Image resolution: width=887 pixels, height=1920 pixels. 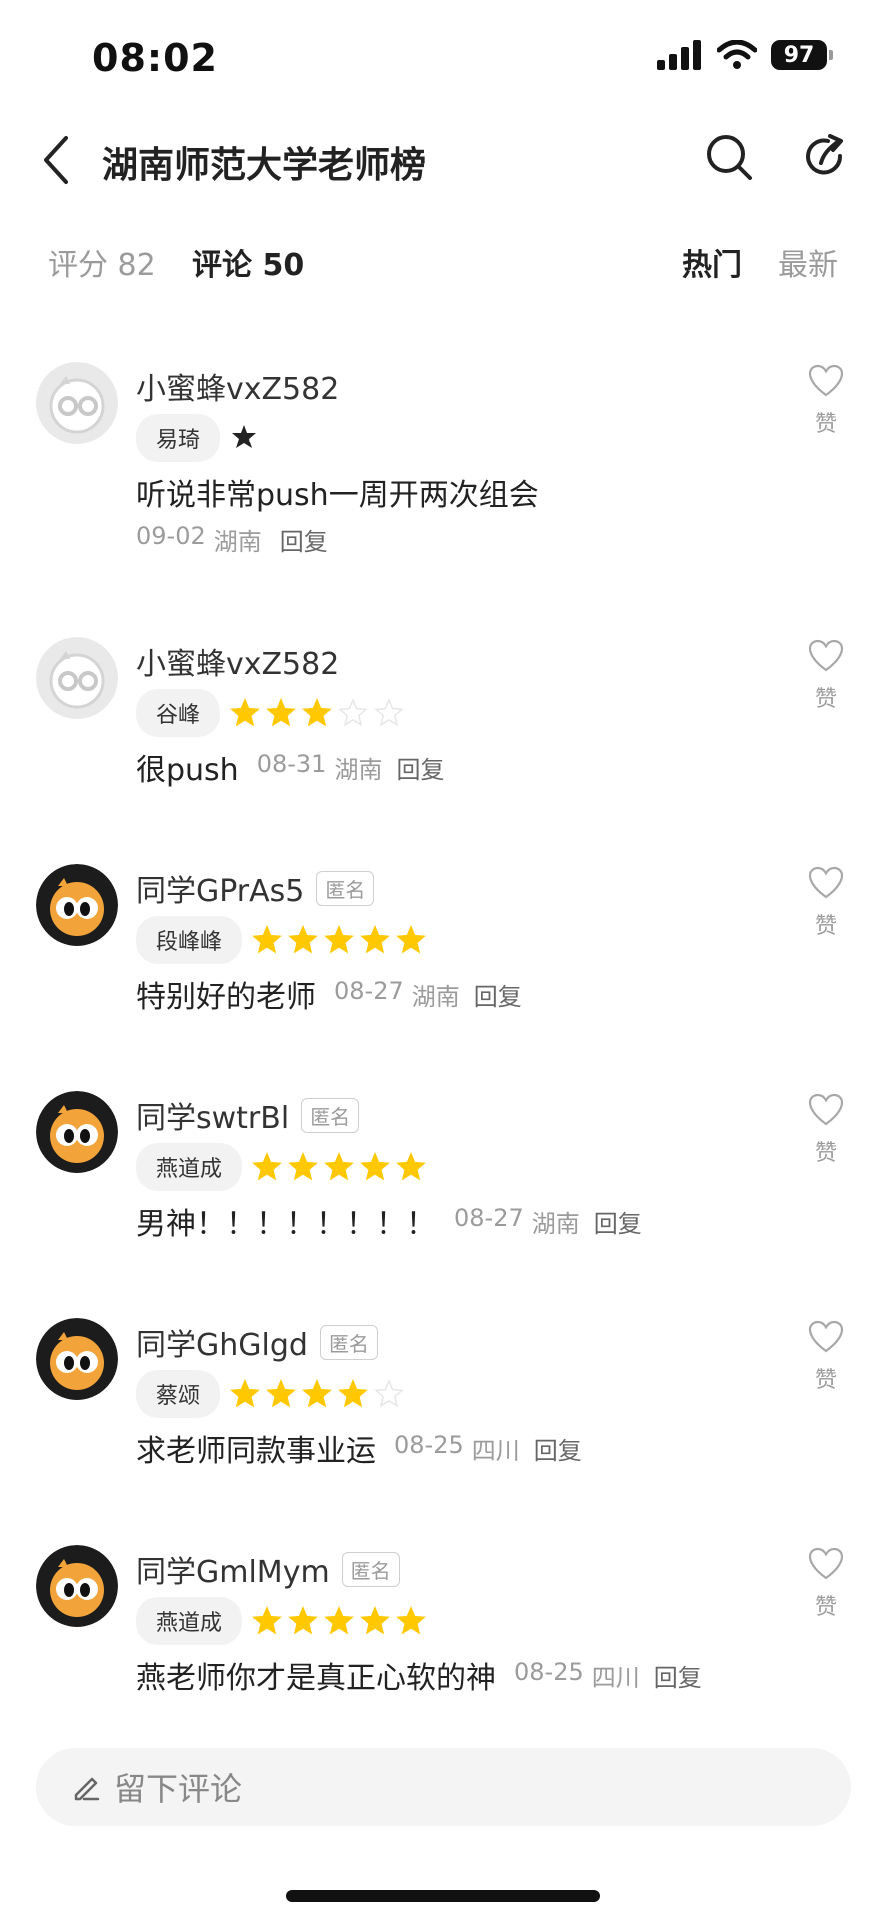 What do you see at coordinates (233, 1569) in the screenshot?
I see `comment-username: 同学GmlMym` at bounding box center [233, 1569].